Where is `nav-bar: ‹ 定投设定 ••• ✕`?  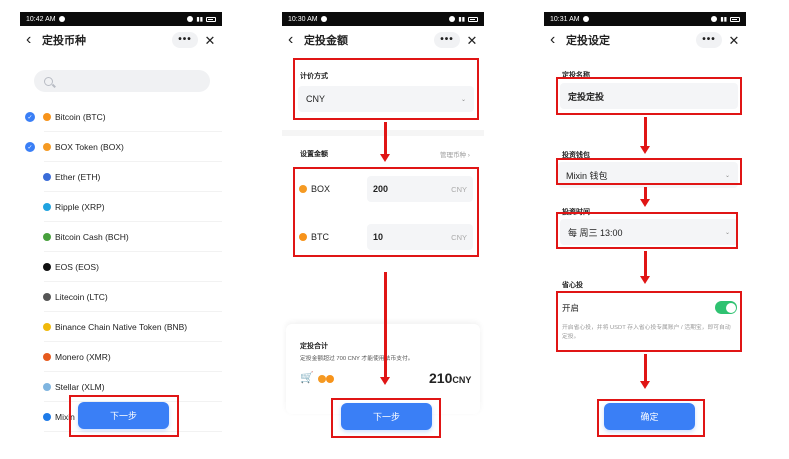
nav-bar: ‹ 定投设定 ••• ✕ is located at coordinates (645, 40).